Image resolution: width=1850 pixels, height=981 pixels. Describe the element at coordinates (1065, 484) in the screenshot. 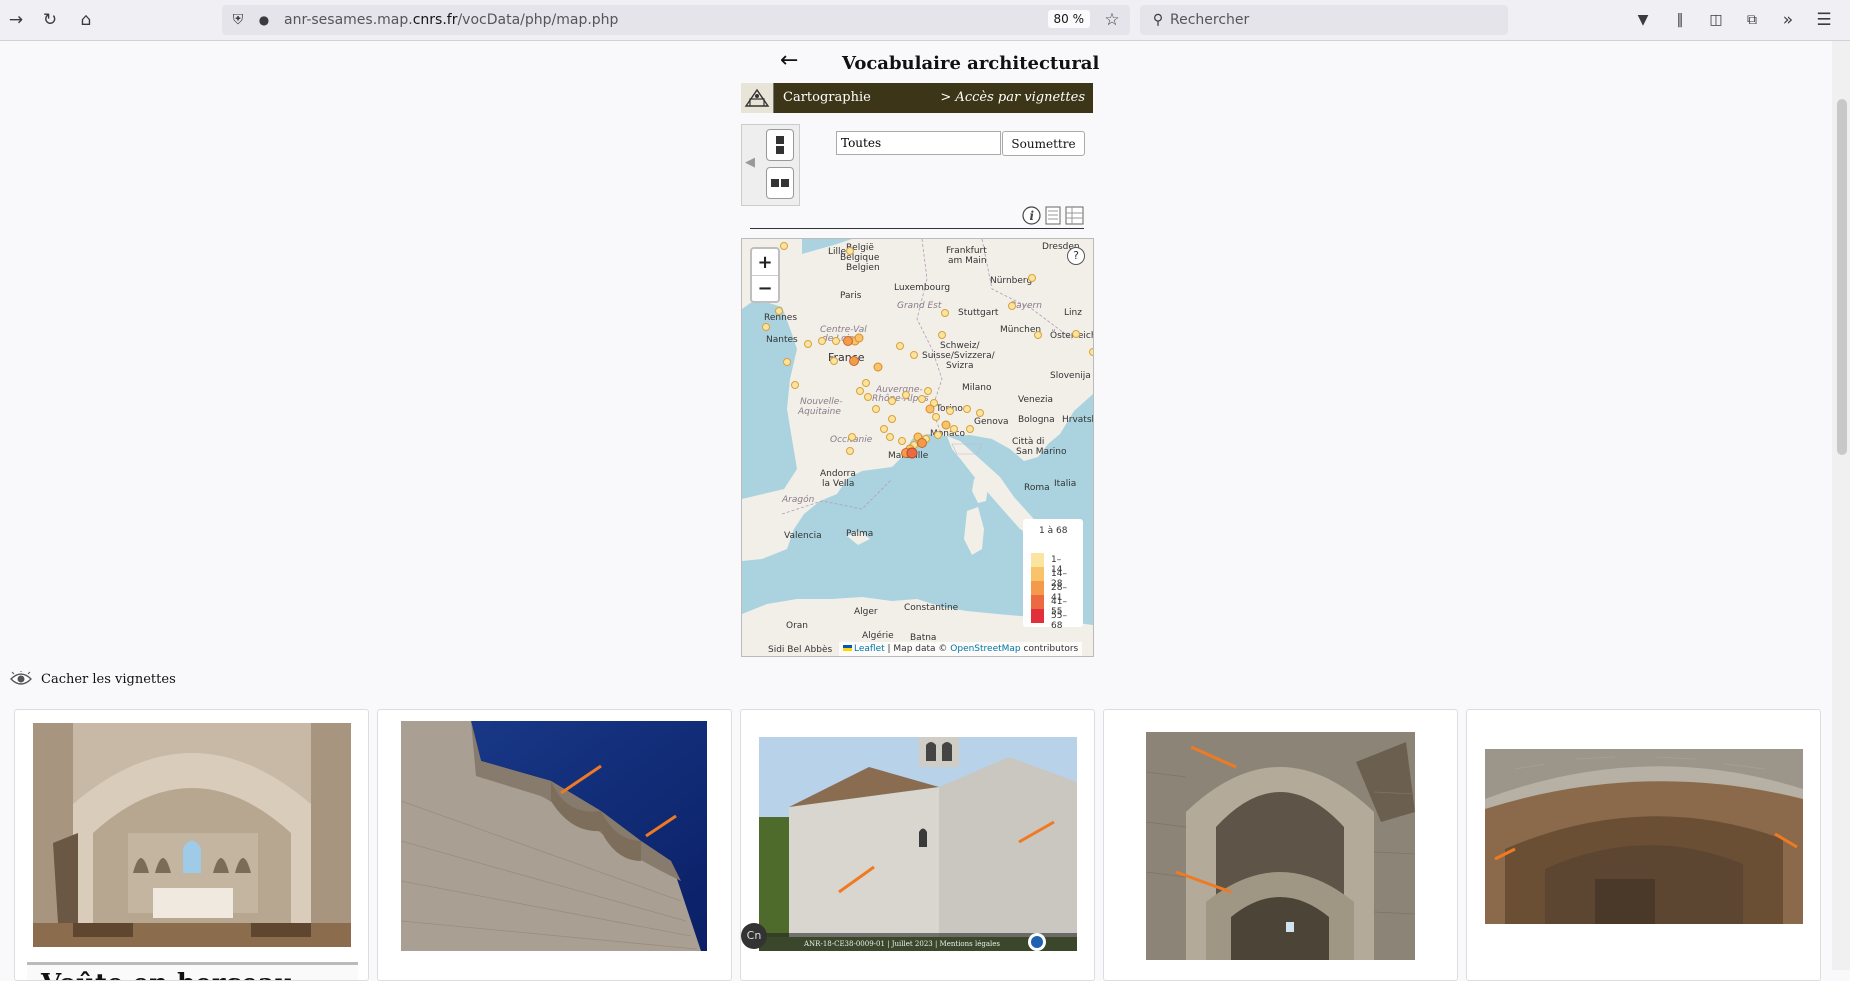

I see `map-label: Italia` at that location.